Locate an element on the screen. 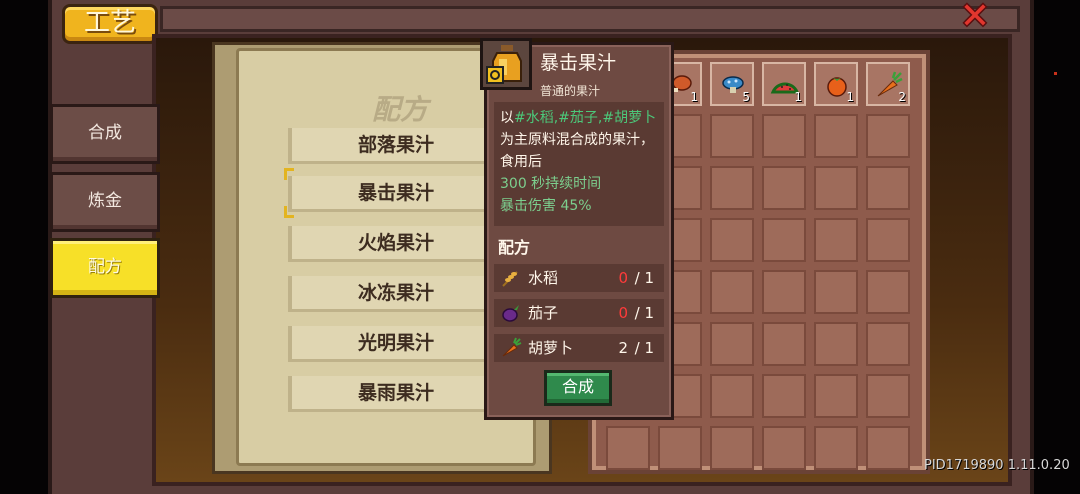 Image resolution: width=1080 pixels, height=494 pixels. recipe-book-title: 配方 is located at coordinates (399, 109).